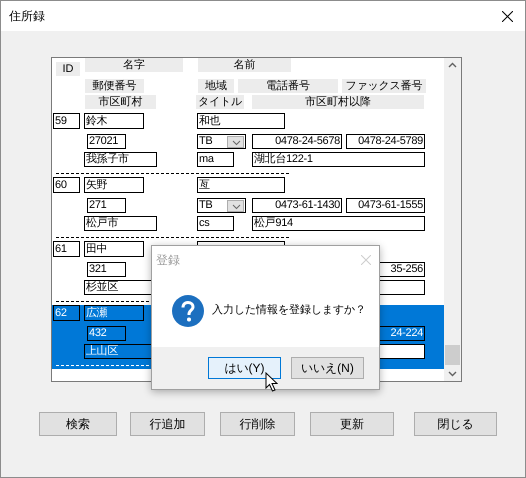  What do you see at coordinates (106, 333) in the screenshot?
I see `text-field: 432` at bounding box center [106, 333].